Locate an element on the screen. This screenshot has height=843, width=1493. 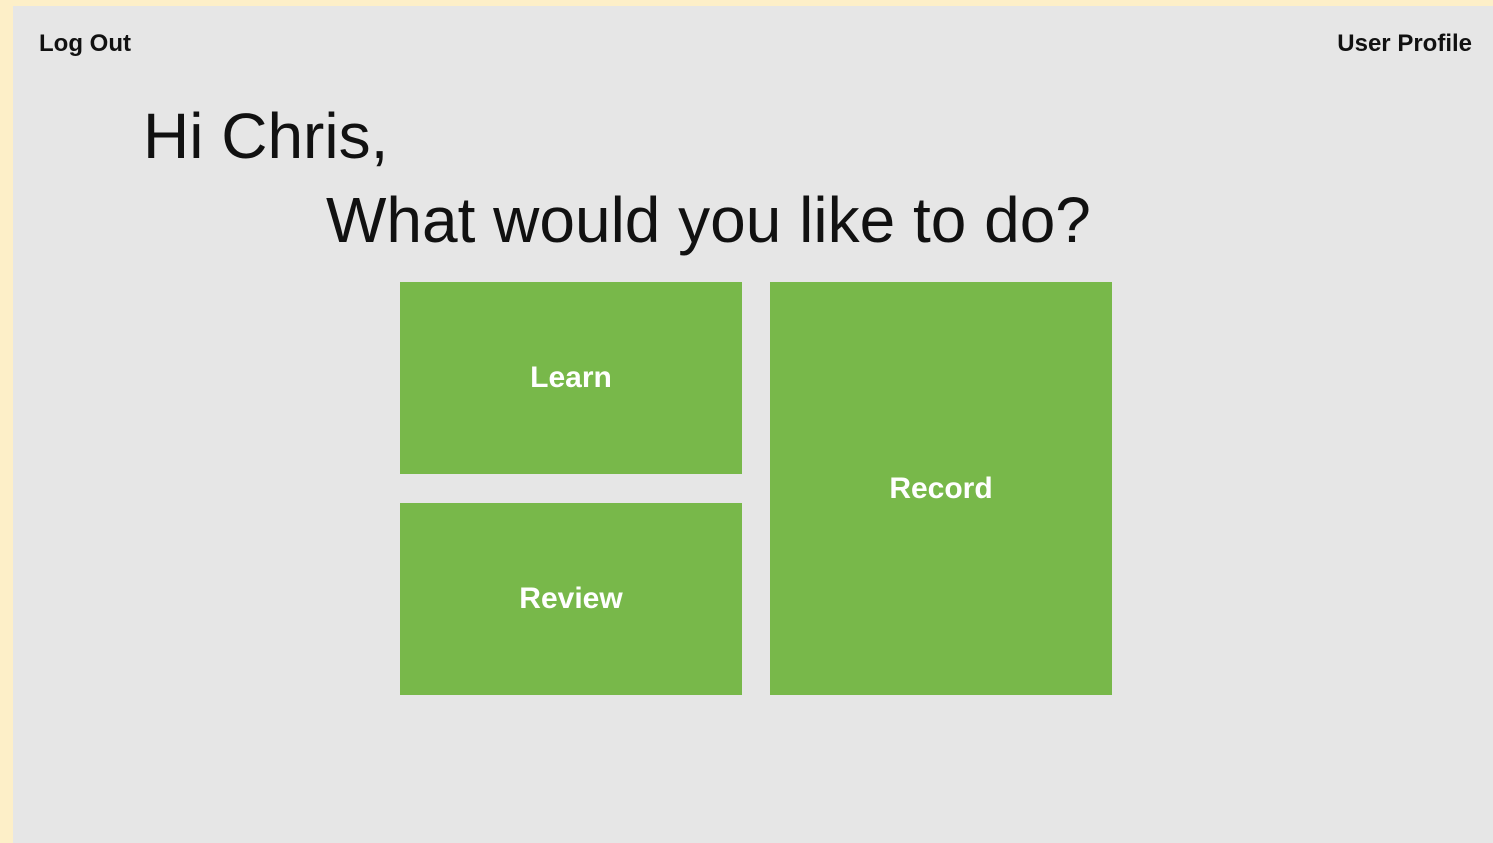
record-tile-label: Record is located at coordinates (941, 488).